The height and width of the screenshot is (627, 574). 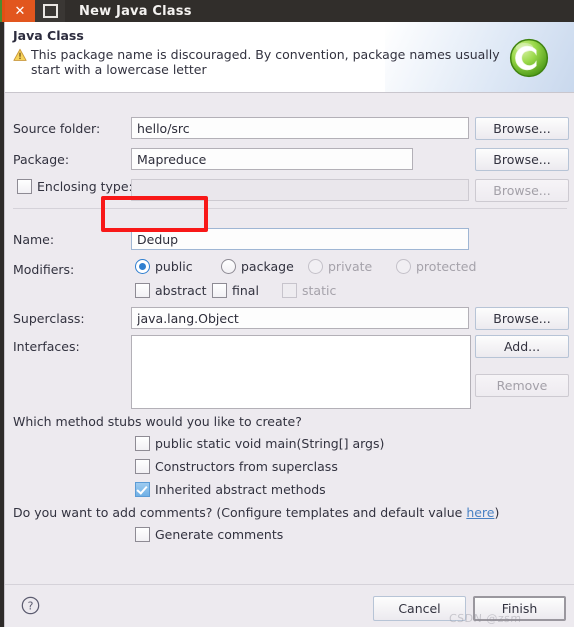 I want to click on maximize-icon, so click(x=50, y=11).